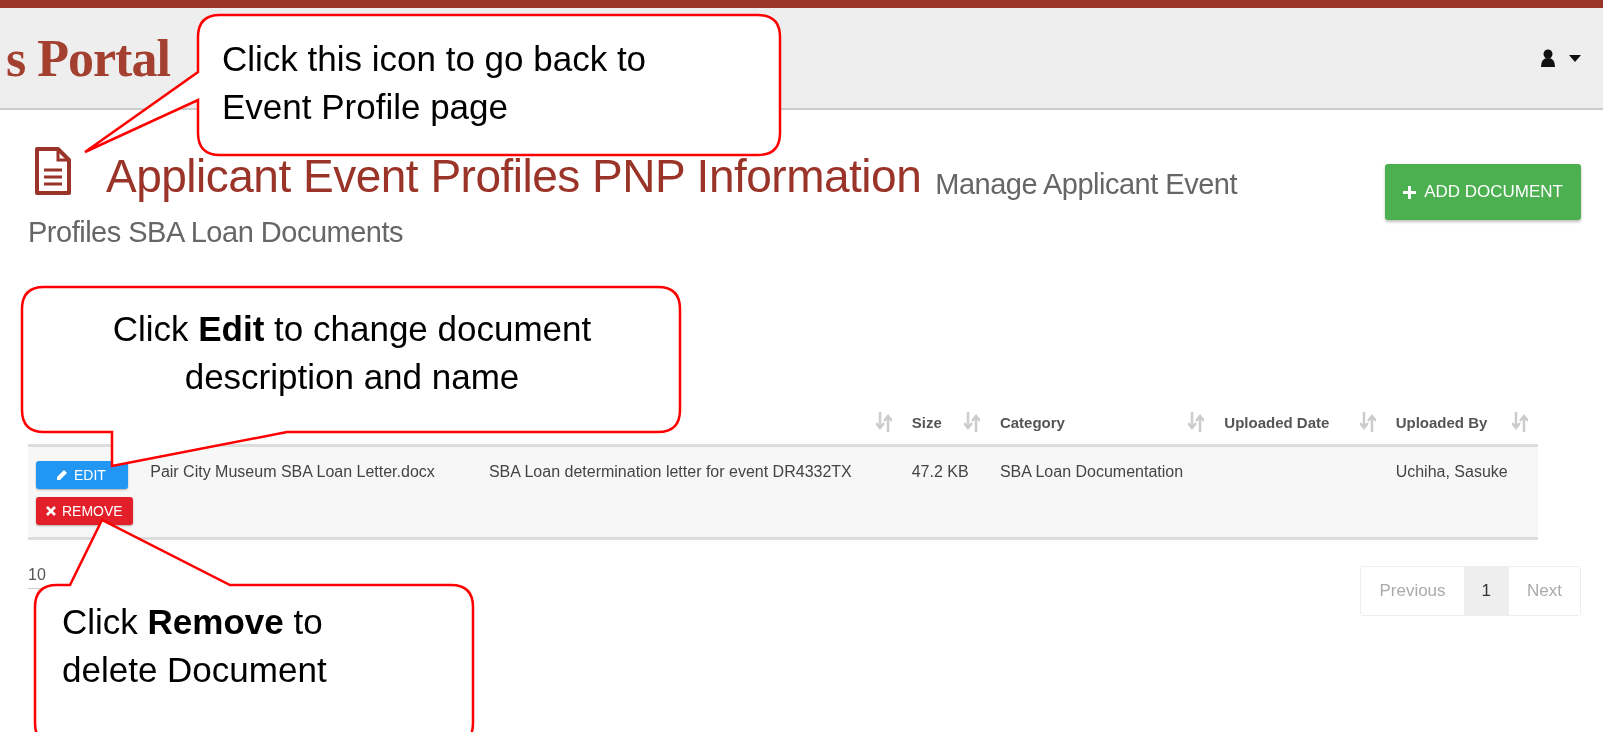 Image resolution: width=1603 pixels, height=732 pixels. Describe the element at coordinates (88, 58) in the screenshot. I see `portal-logo: s Portal` at that location.